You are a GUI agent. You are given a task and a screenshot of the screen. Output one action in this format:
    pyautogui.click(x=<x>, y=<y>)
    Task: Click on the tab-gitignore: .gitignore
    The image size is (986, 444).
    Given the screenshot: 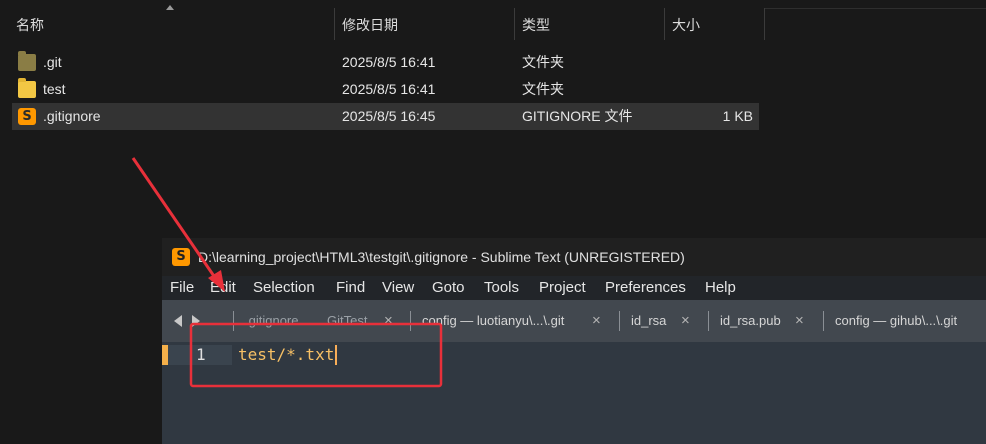 What is the action you would take?
    pyautogui.click(x=266, y=321)
    